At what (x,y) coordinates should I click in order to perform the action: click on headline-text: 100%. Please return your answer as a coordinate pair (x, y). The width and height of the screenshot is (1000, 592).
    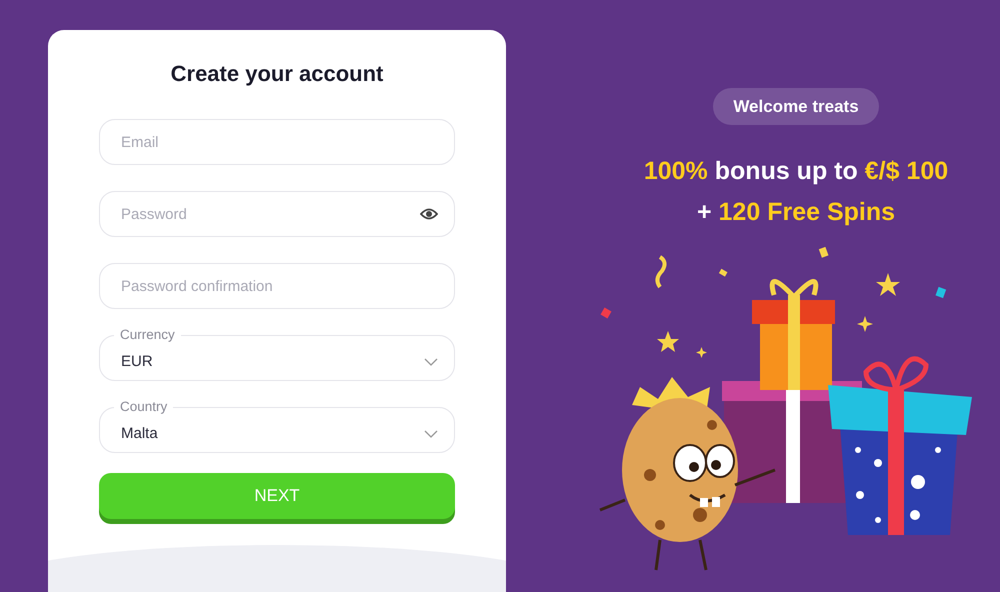
    Looking at the image, I should click on (676, 171).